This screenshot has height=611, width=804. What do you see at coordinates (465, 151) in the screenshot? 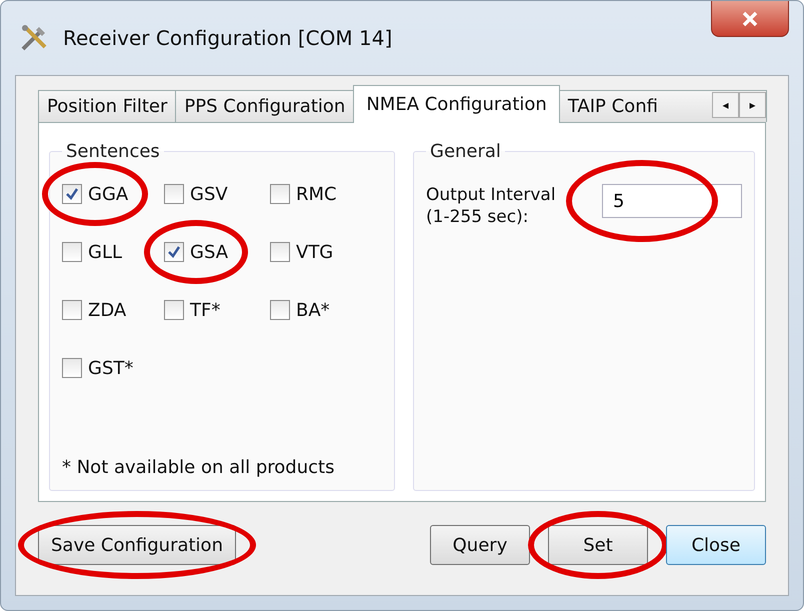
I see `group-title: General` at bounding box center [465, 151].